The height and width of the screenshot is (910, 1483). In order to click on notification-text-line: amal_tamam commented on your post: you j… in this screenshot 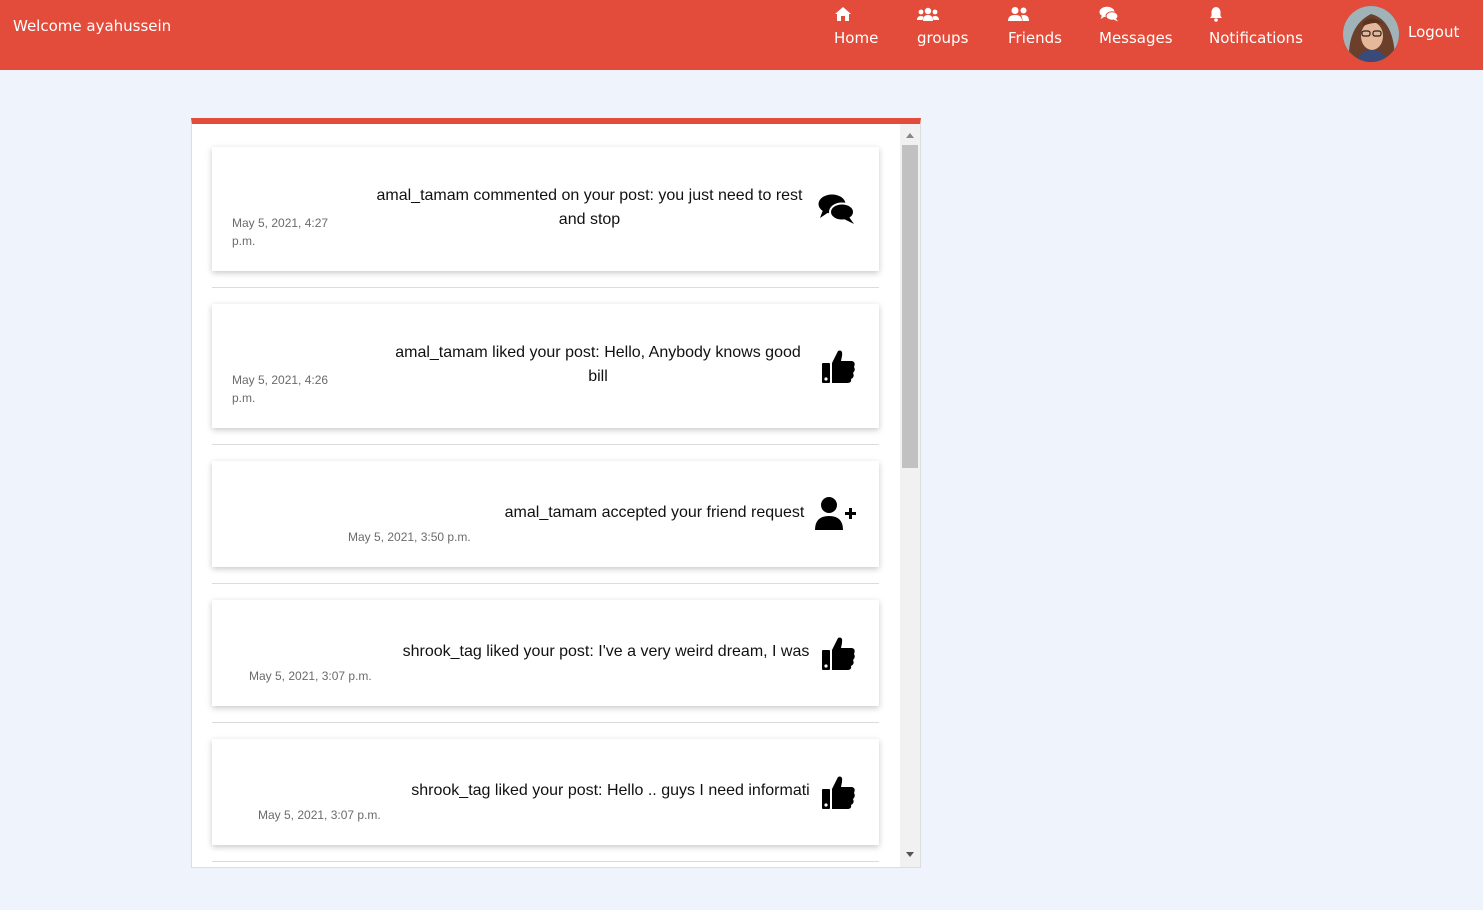, I will do `click(589, 195)`.